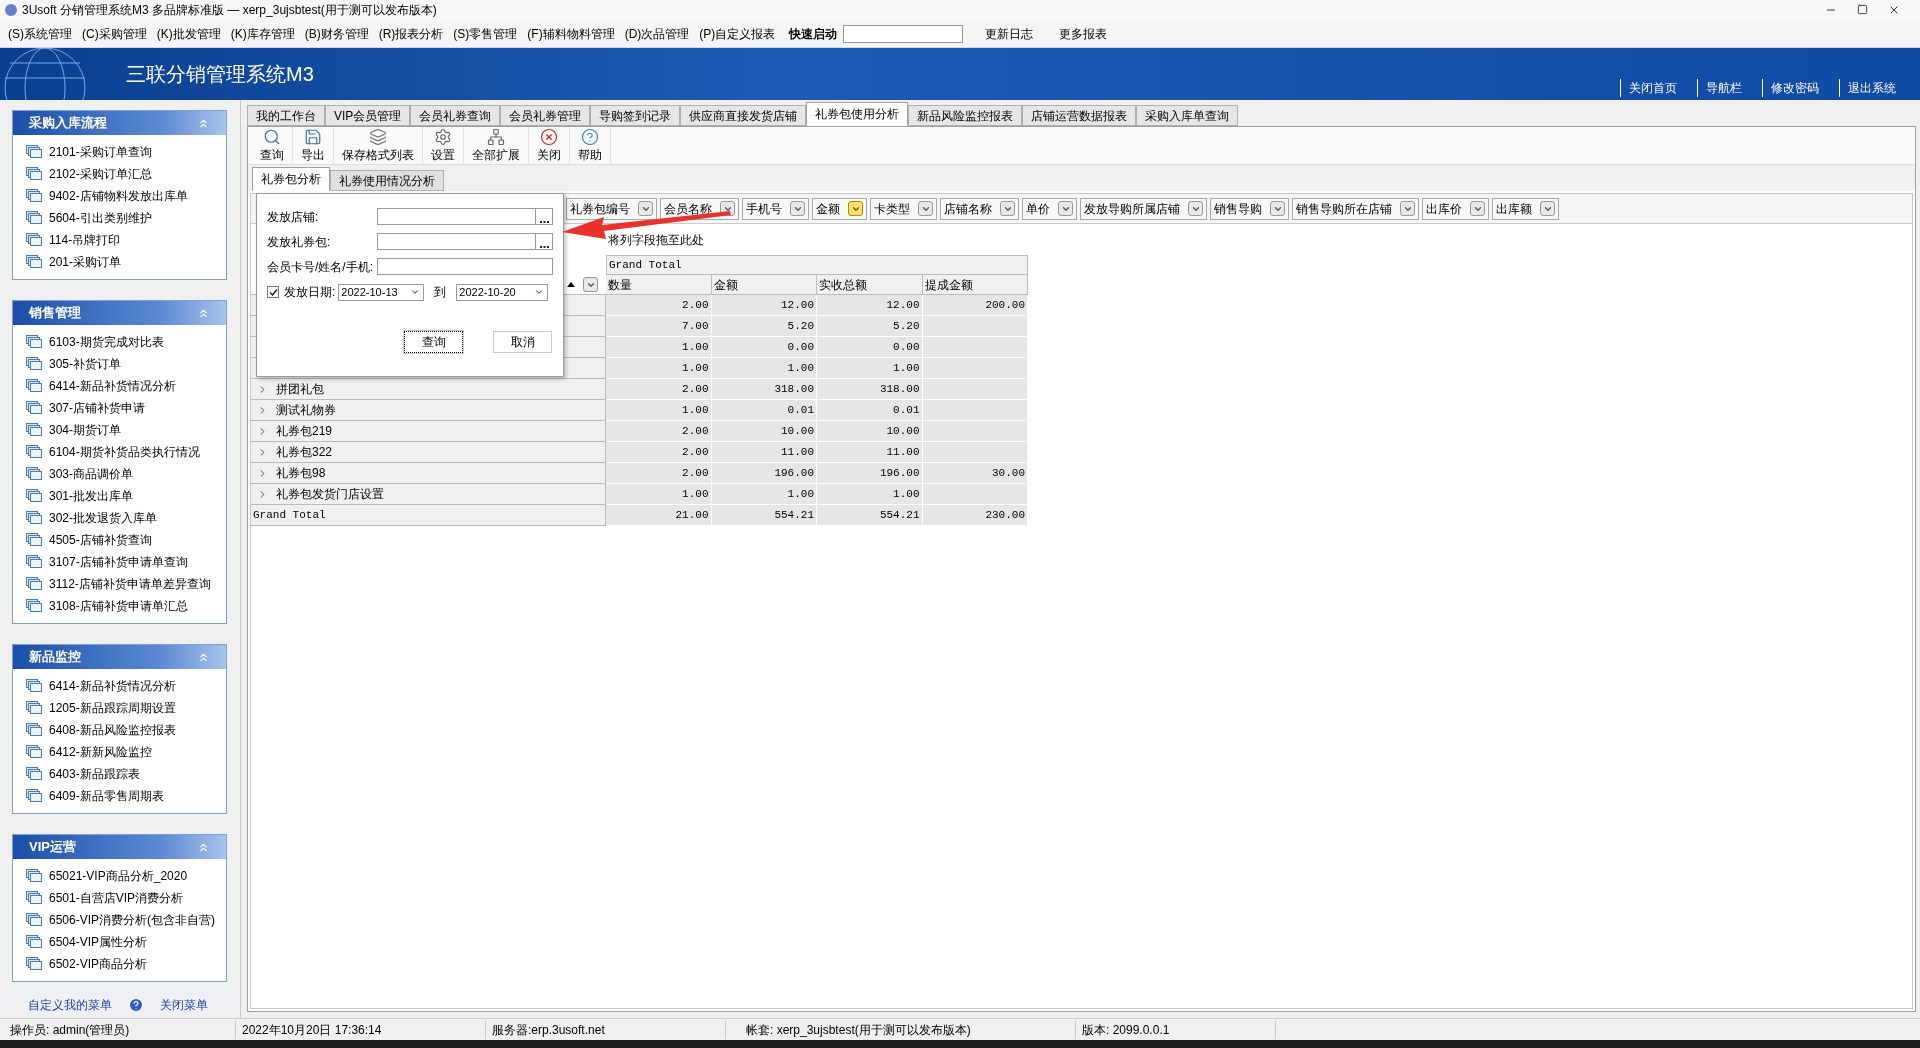 This screenshot has height=1048, width=1920. Describe the element at coordinates (502, 292) in the screenshot. I see `date-field: 2022-10-20` at that location.